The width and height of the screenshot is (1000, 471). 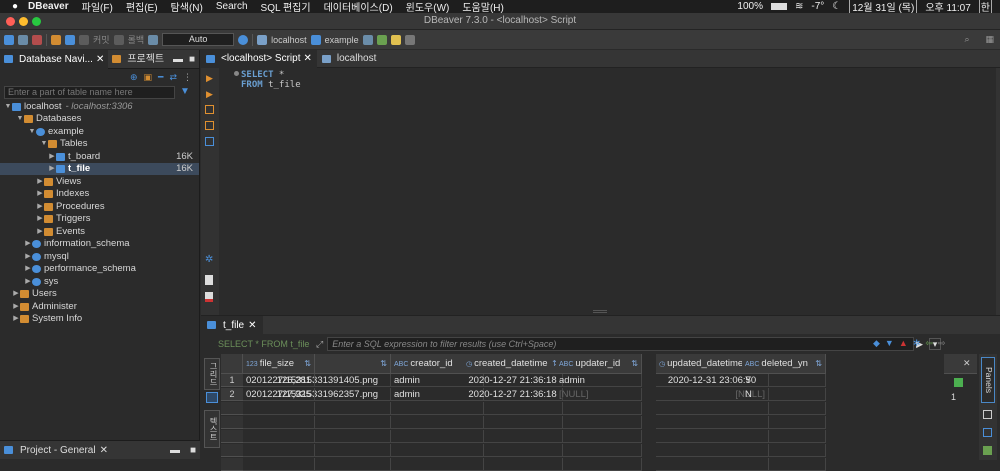 What do you see at coordinates (279, 380) in the screenshot?
I see `grid-cell-file-size: 126,281` at bounding box center [279, 380].